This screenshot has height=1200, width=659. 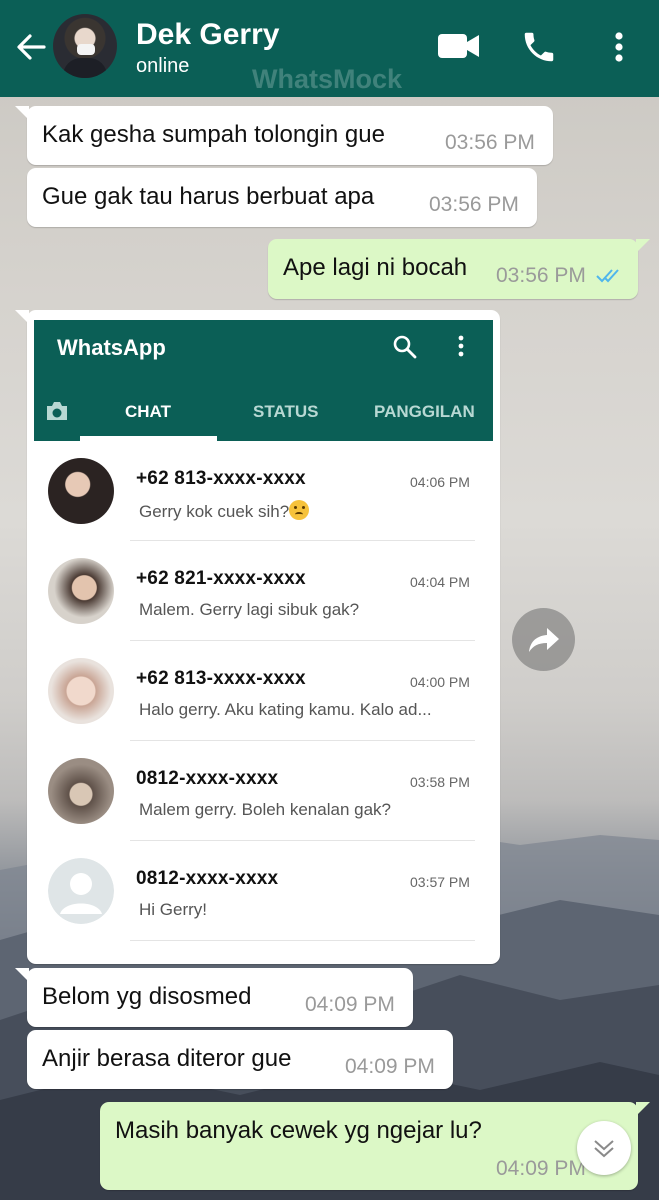 What do you see at coordinates (440, 682) in the screenshot?
I see `chat-time: 04:00 PM` at bounding box center [440, 682].